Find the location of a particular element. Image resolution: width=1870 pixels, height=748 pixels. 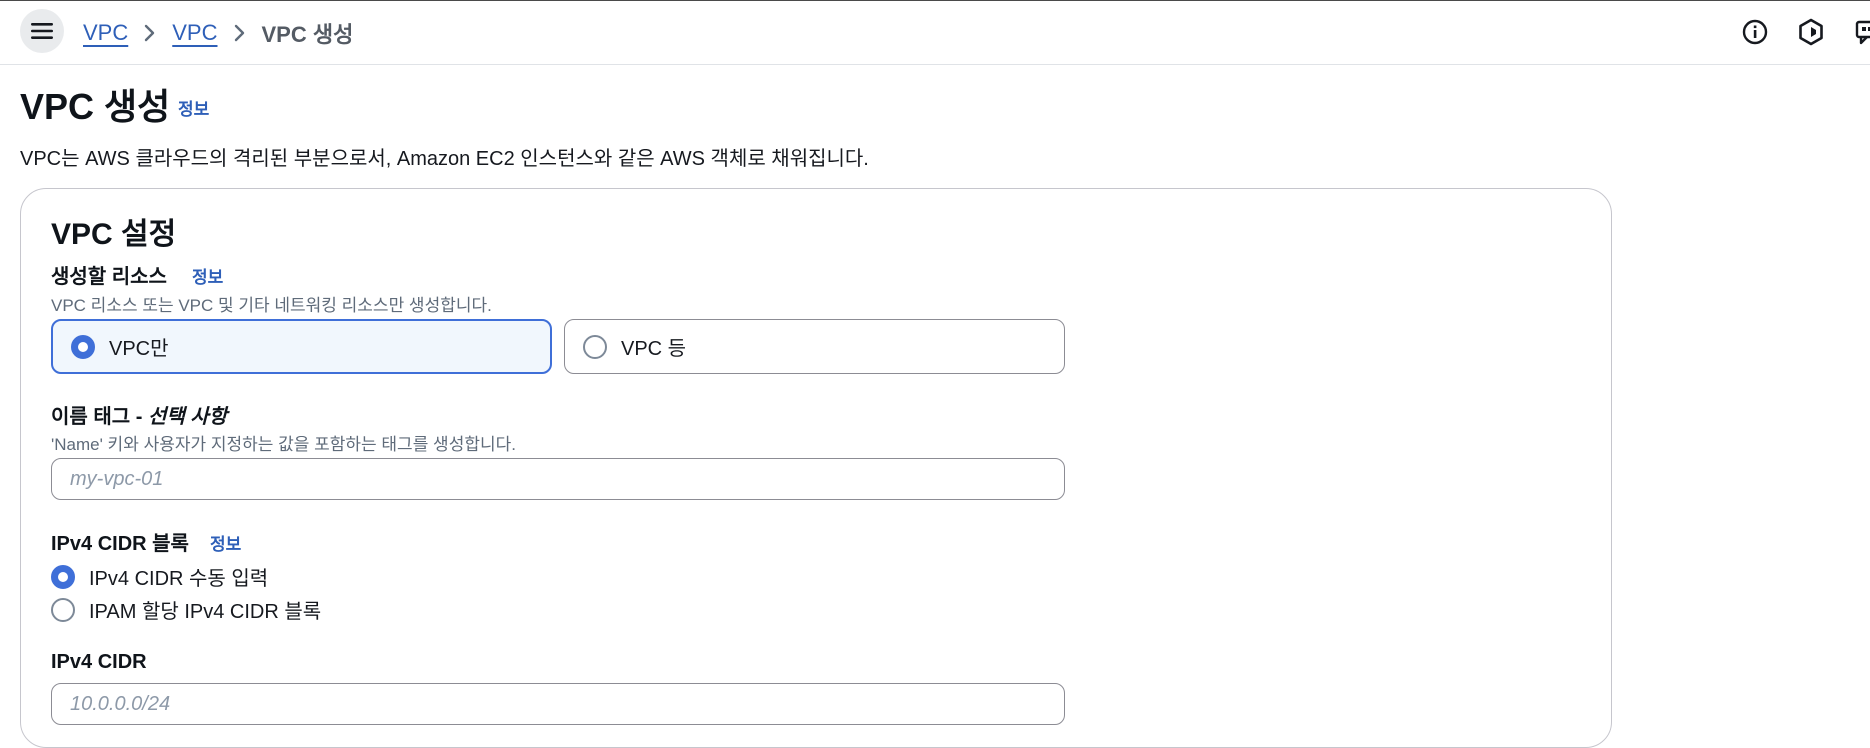

hamburger-menu-icon is located at coordinates (42, 31).